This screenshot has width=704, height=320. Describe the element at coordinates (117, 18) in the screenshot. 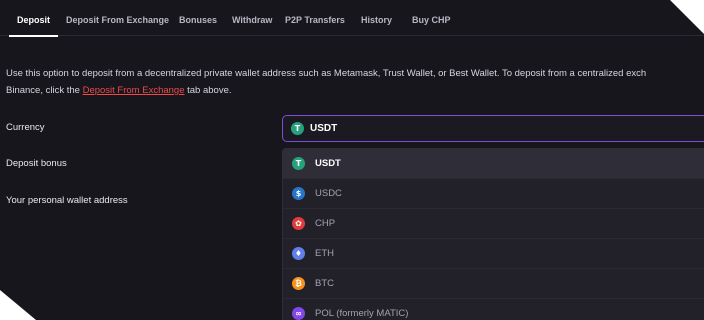

I see `tab-deposit-from-exchange: Deposit From Exchange` at that location.